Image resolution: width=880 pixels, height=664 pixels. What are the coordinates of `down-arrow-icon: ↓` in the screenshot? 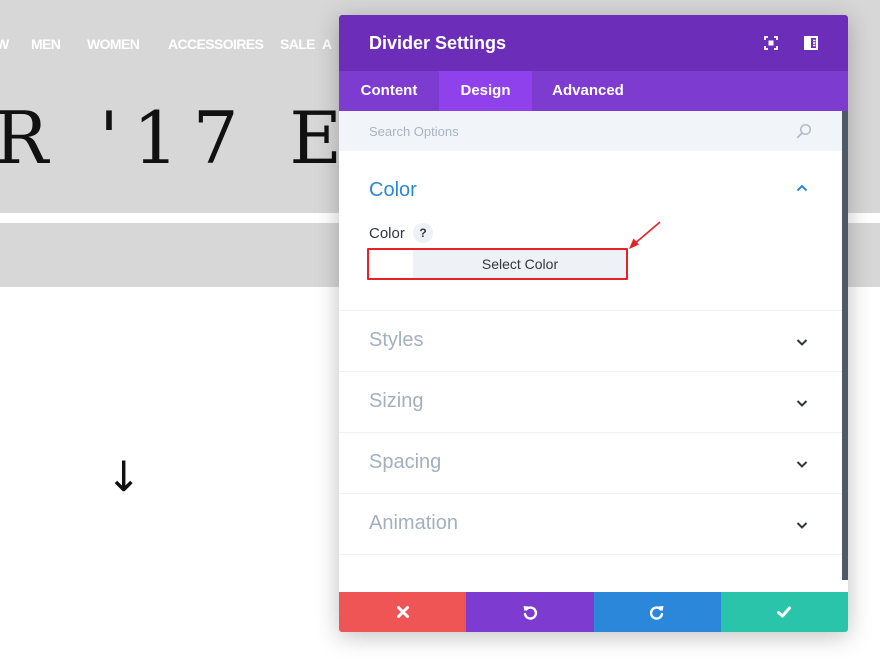 It's located at (124, 476).